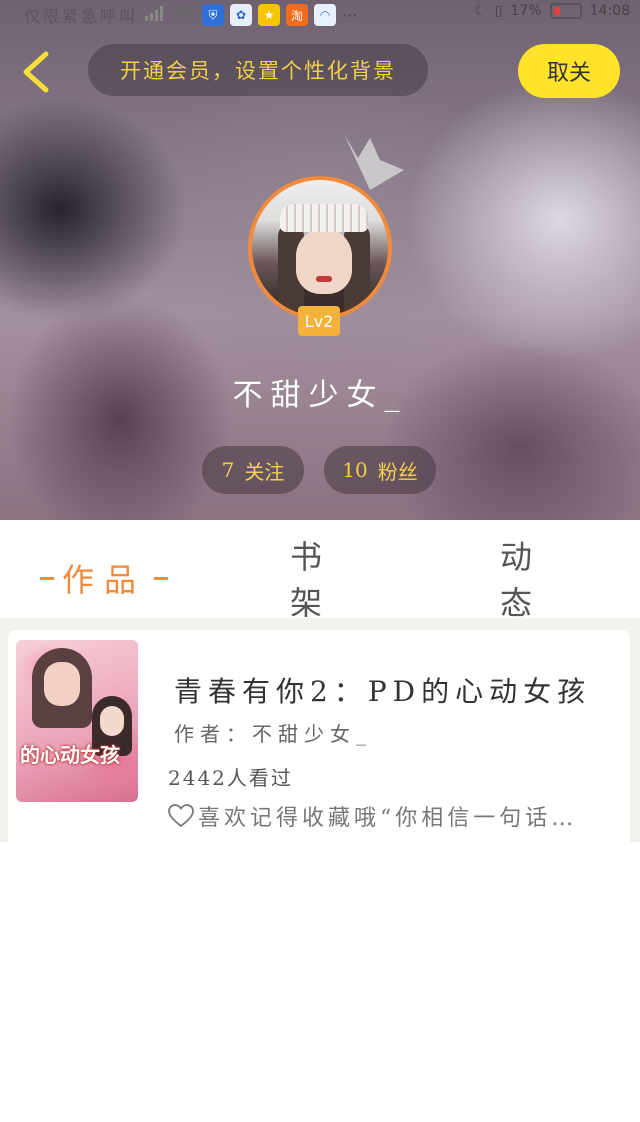 The width and height of the screenshot is (640, 1122). What do you see at coordinates (350, 15) in the screenshot?
I see `more-notifications-icon: ···` at bounding box center [350, 15].